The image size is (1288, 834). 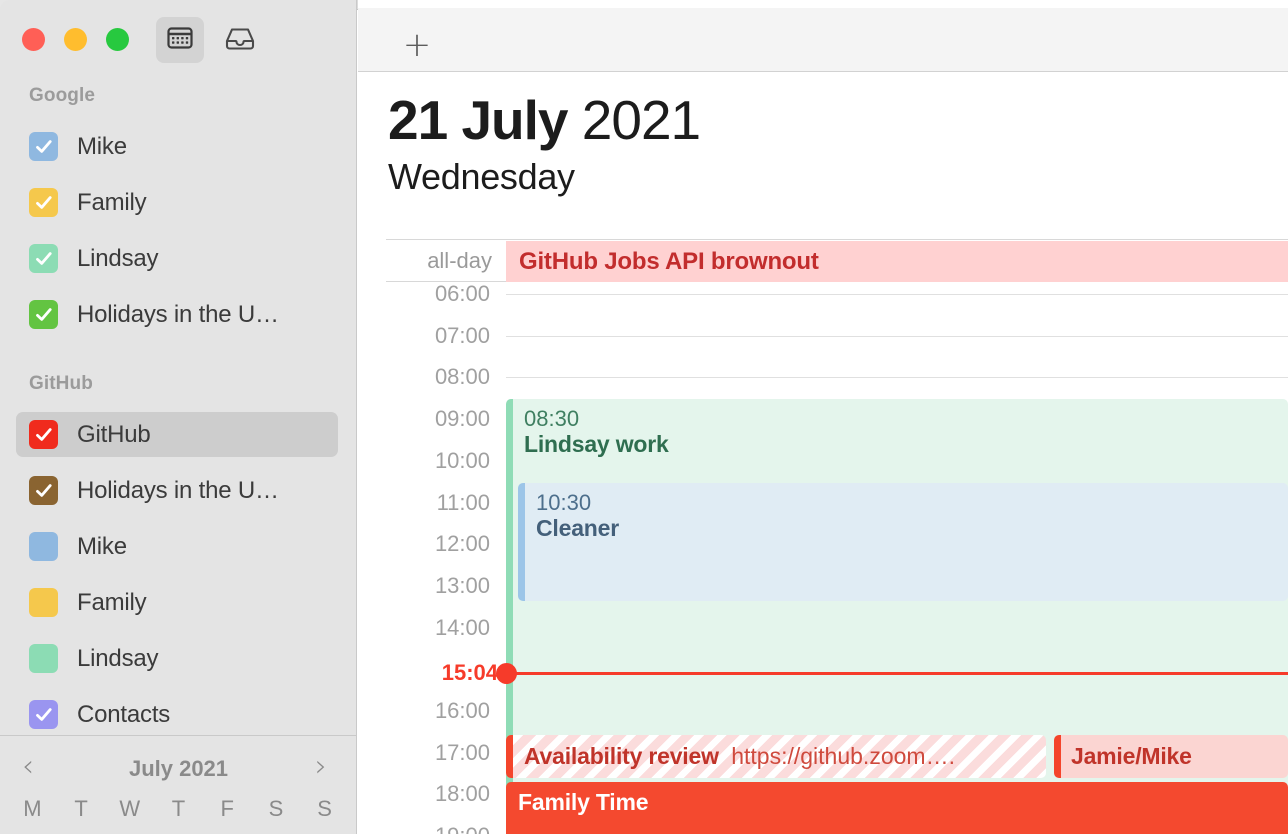 I want to click on mini-calendar: ‹ › July 2021 MTWTFSS, so click(x=178, y=784).